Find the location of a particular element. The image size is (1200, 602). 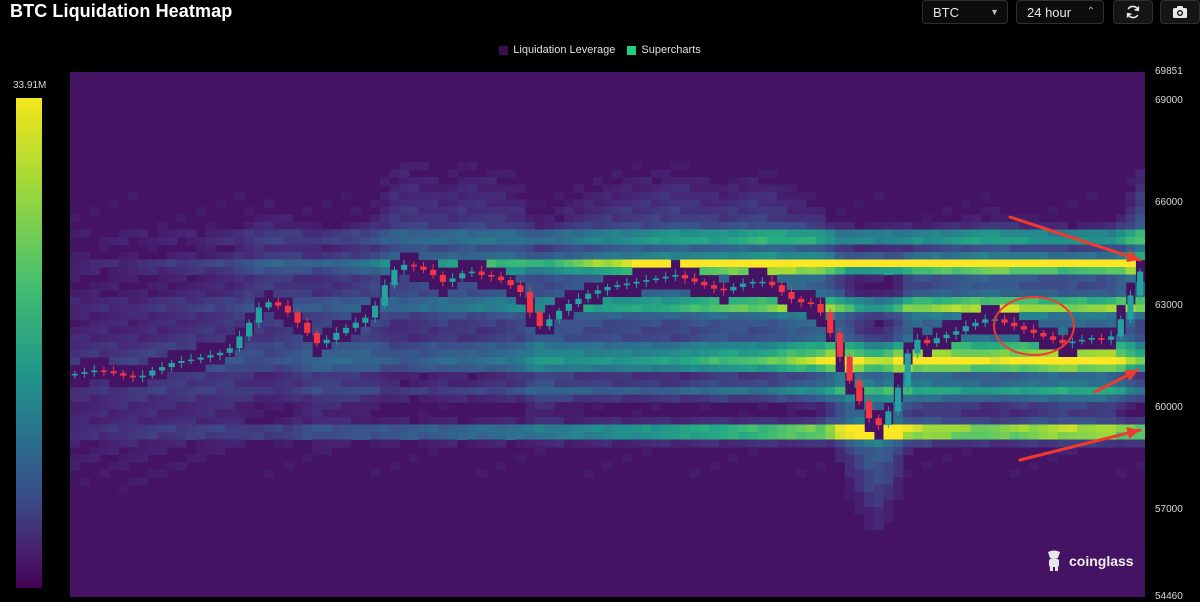

refresh-button is located at coordinates (1133, 12).